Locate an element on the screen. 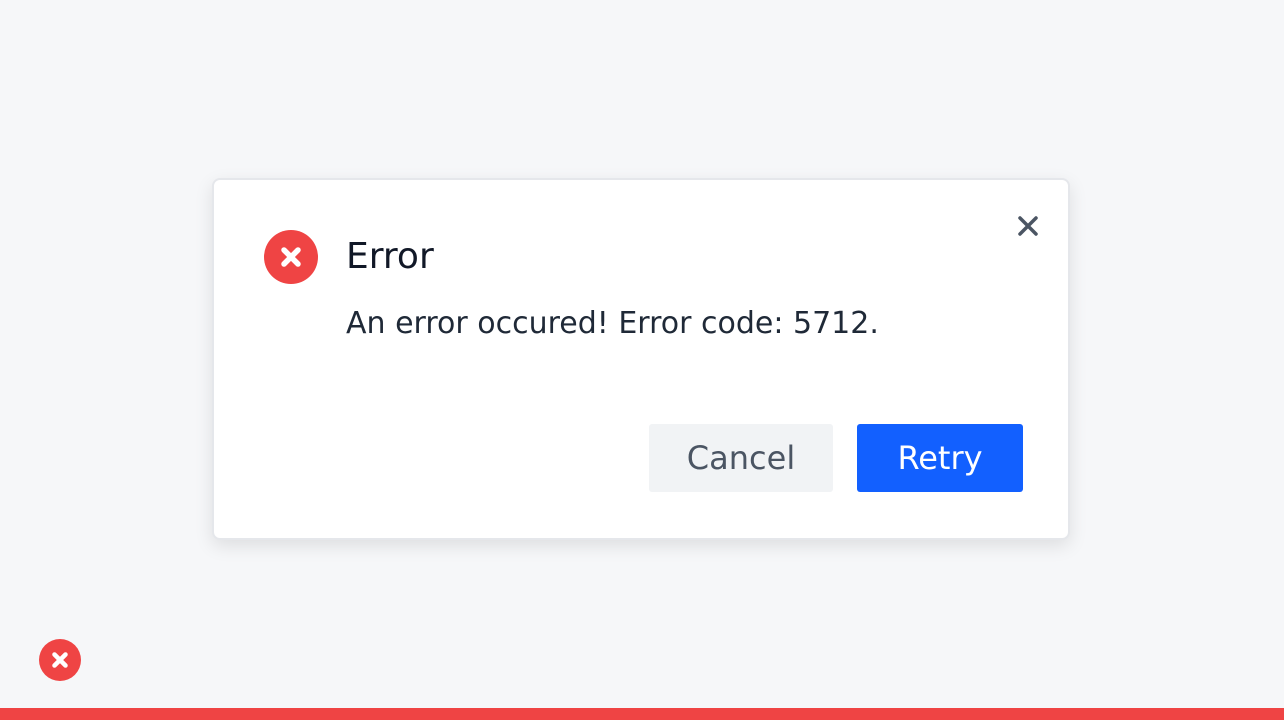 This screenshot has width=1284, height=720. close-icon is located at coordinates (1028, 226).